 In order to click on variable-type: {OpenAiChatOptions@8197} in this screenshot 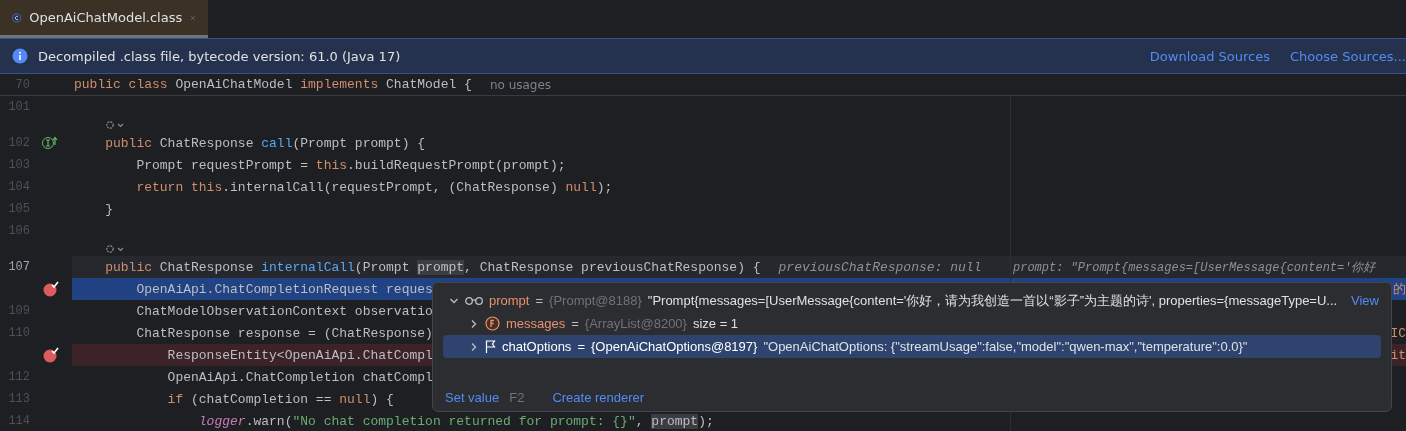, I will do `click(674, 346)`.